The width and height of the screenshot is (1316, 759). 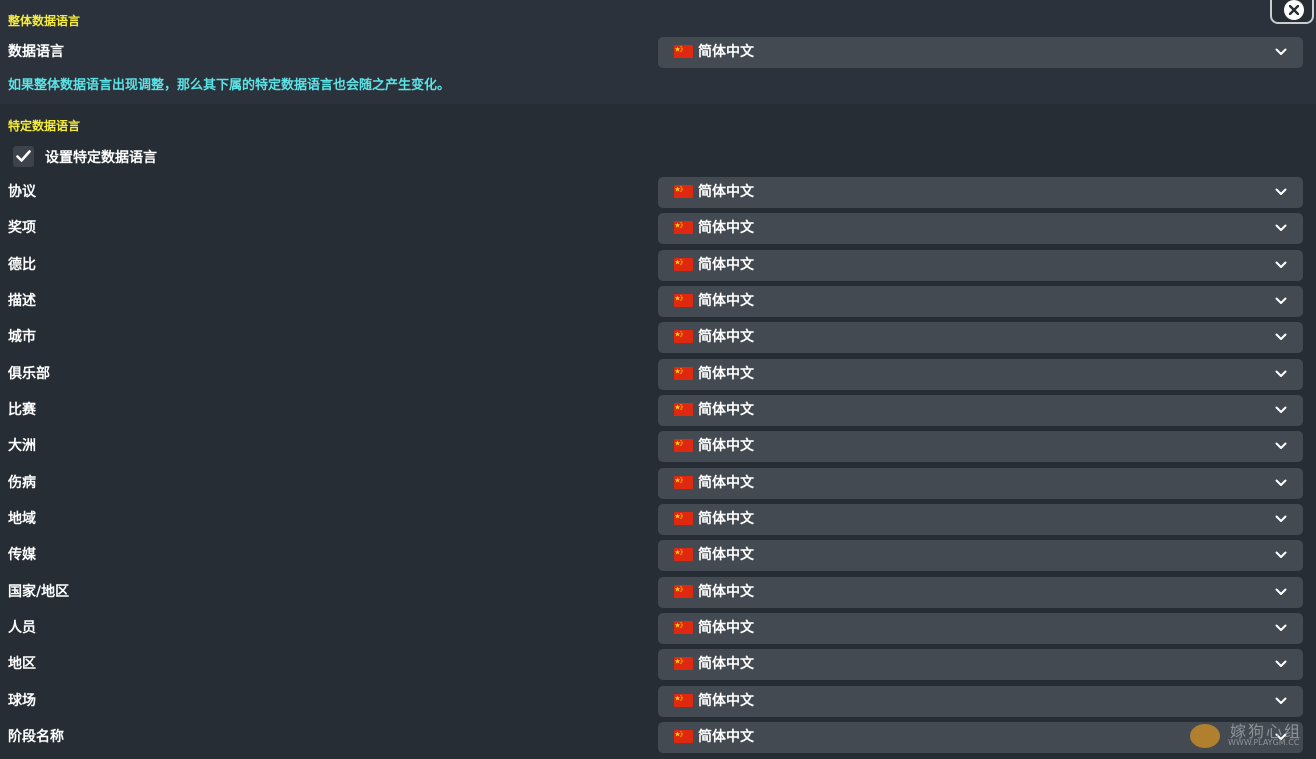 What do you see at coordinates (726, 52) in the screenshot?
I see `overall-language-value: 简体中文` at bounding box center [726, 52].